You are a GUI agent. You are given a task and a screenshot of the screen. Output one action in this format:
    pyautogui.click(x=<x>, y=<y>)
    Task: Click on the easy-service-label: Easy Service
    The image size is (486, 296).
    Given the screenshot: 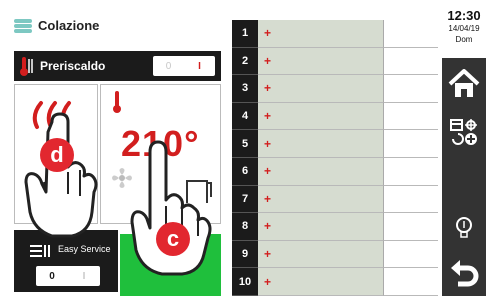 What is the action you would take?
    pyautogui.click(x=84, y=249)
    